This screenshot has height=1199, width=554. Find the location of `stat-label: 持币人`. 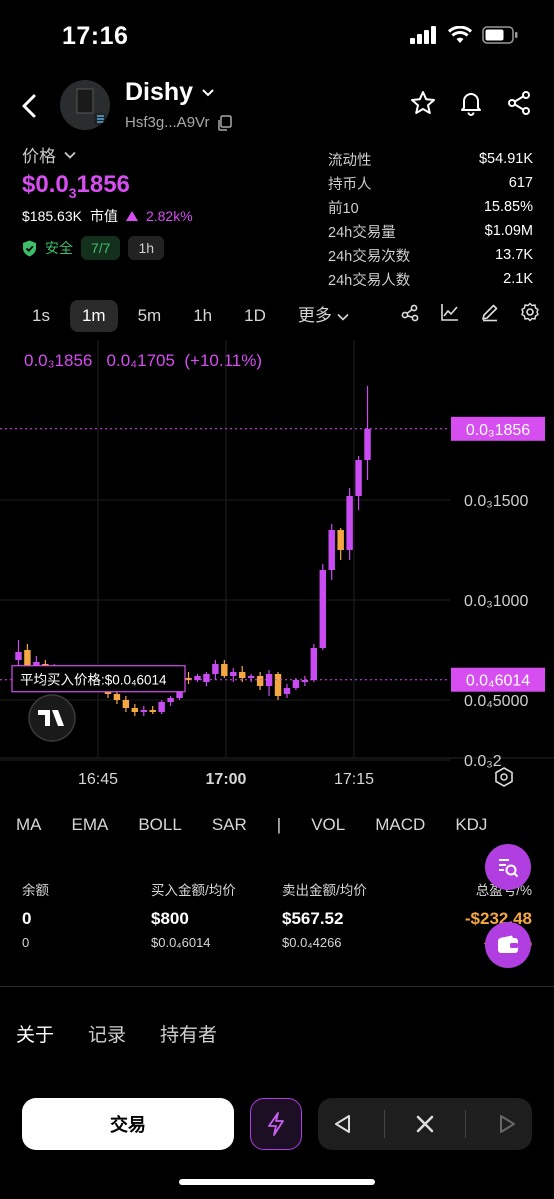

stat-label: 持币人 is located at coordinates (350, 184).